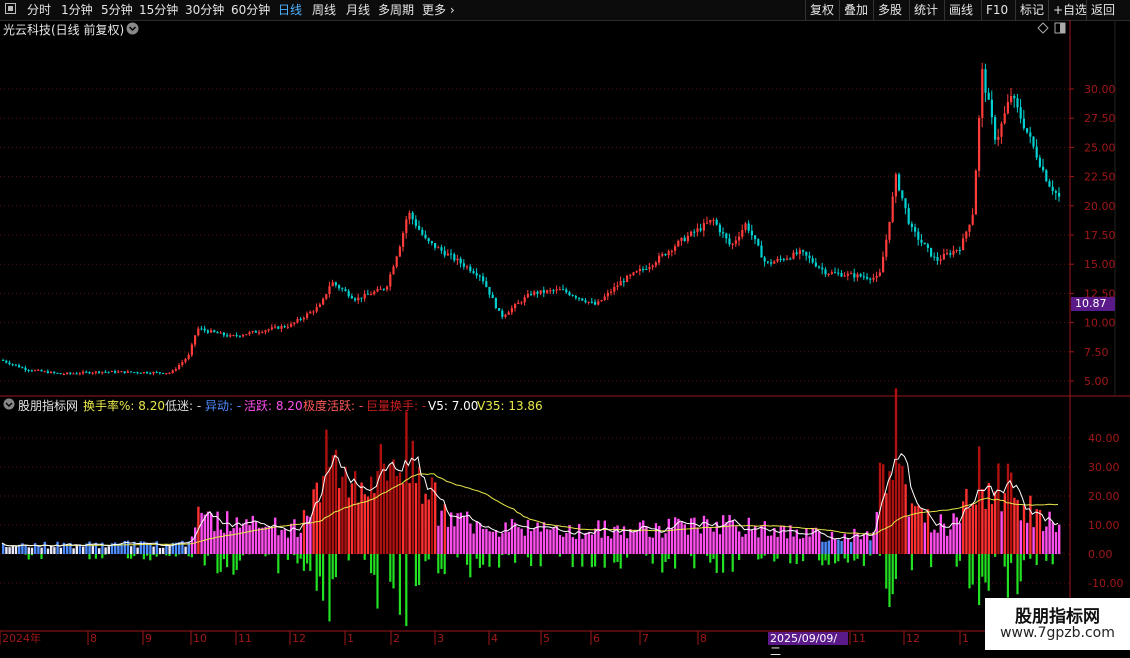 The width and height of the screenshot is (1130, 658). What do you see at coordinates (859, 638) in the screenshot?
I see `time-tick-label: 11` at bounding box center [859, 638].